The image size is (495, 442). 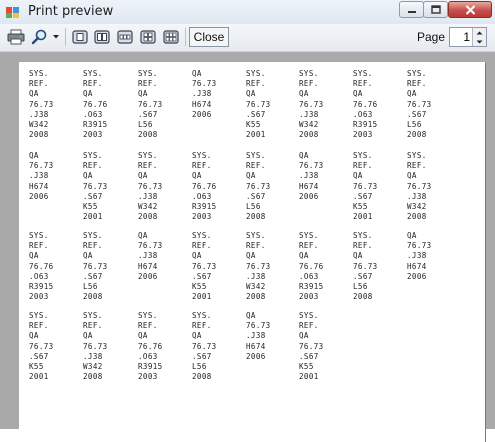 I want to click on one-page-button, so click(x=80, y=37).